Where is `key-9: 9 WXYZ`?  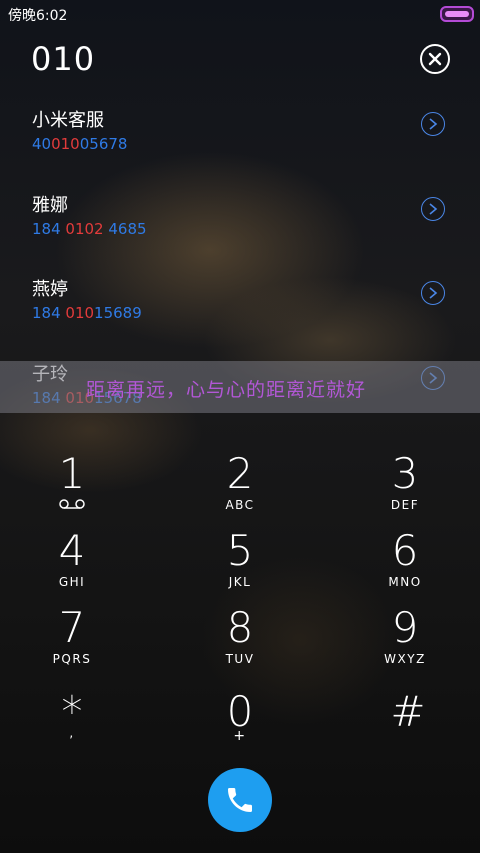
key-9: 9 WXYZ is located at coordinates (405, 641).